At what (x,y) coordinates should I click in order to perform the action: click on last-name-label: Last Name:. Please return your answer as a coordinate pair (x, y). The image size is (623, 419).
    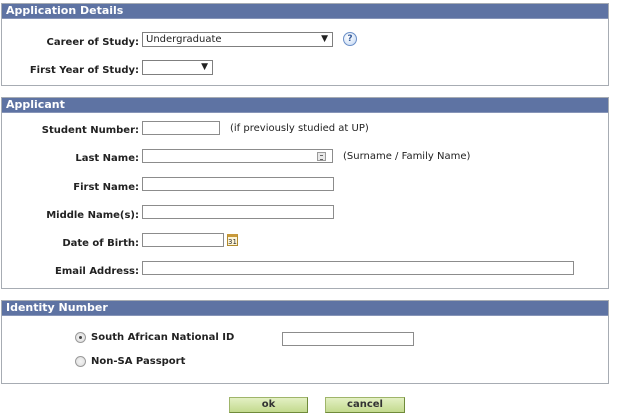
    Looking at the image, I should click on (107, 158).